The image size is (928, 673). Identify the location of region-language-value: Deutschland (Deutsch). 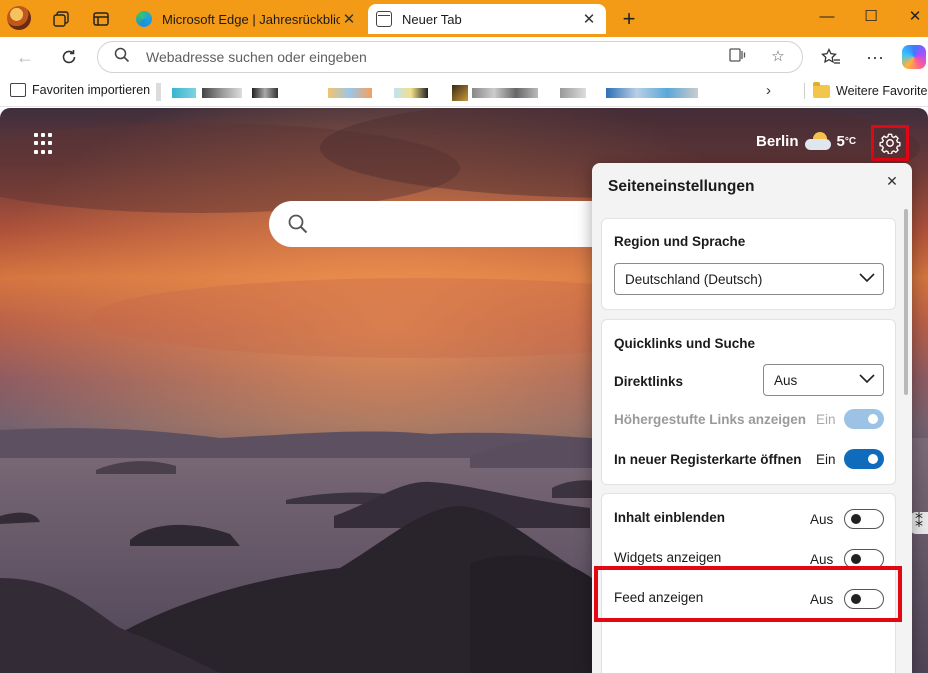
(694, 279).